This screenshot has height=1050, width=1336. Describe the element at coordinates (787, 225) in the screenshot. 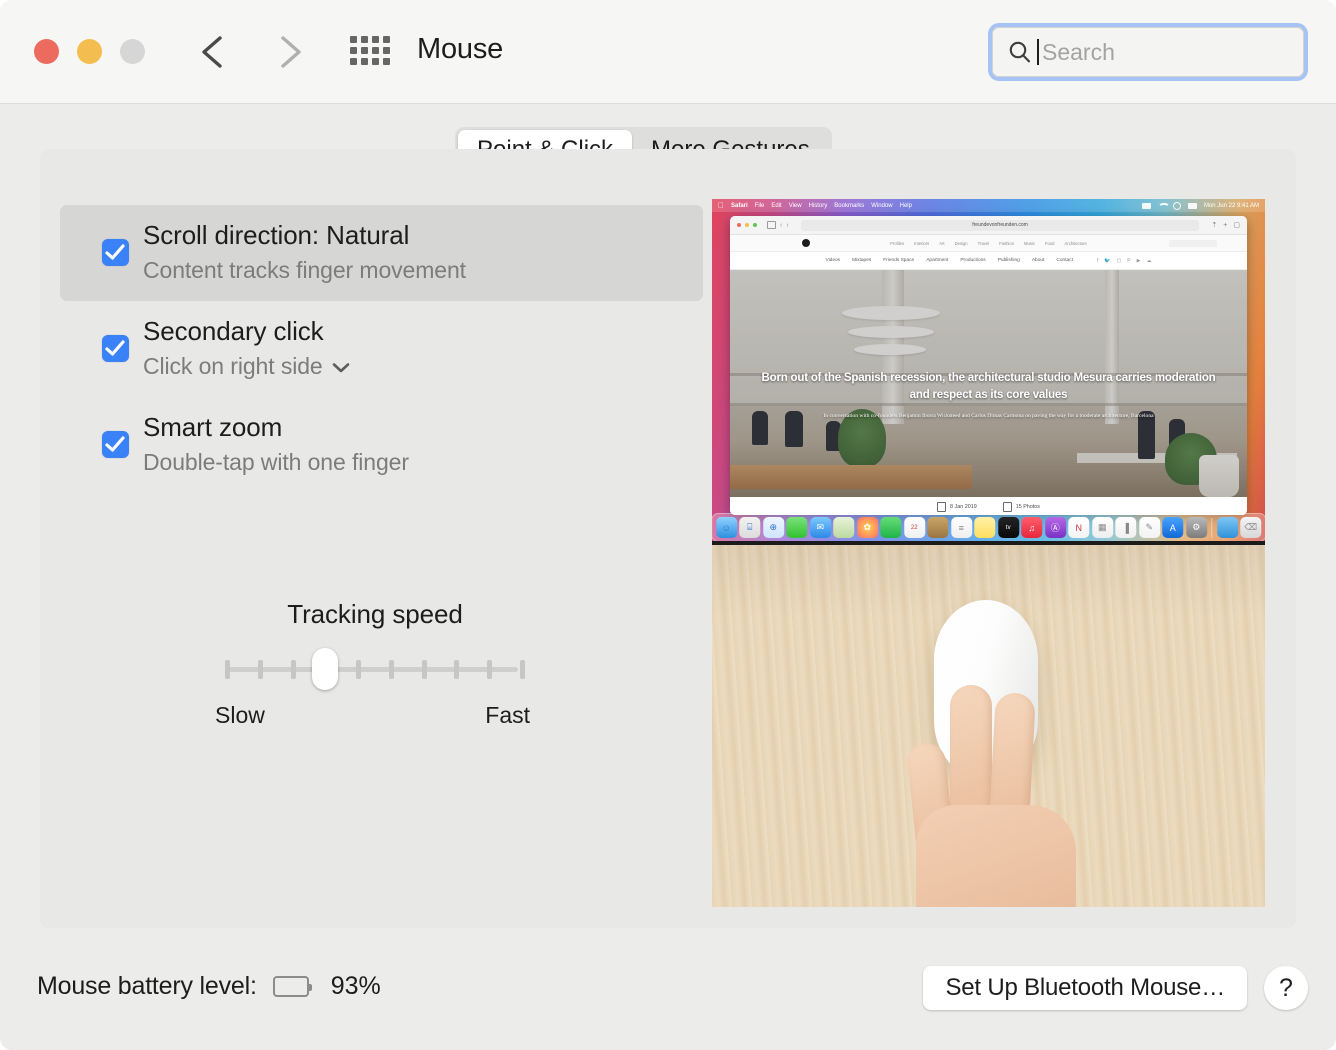

I see `safari-forward-icon: ›` at that location.